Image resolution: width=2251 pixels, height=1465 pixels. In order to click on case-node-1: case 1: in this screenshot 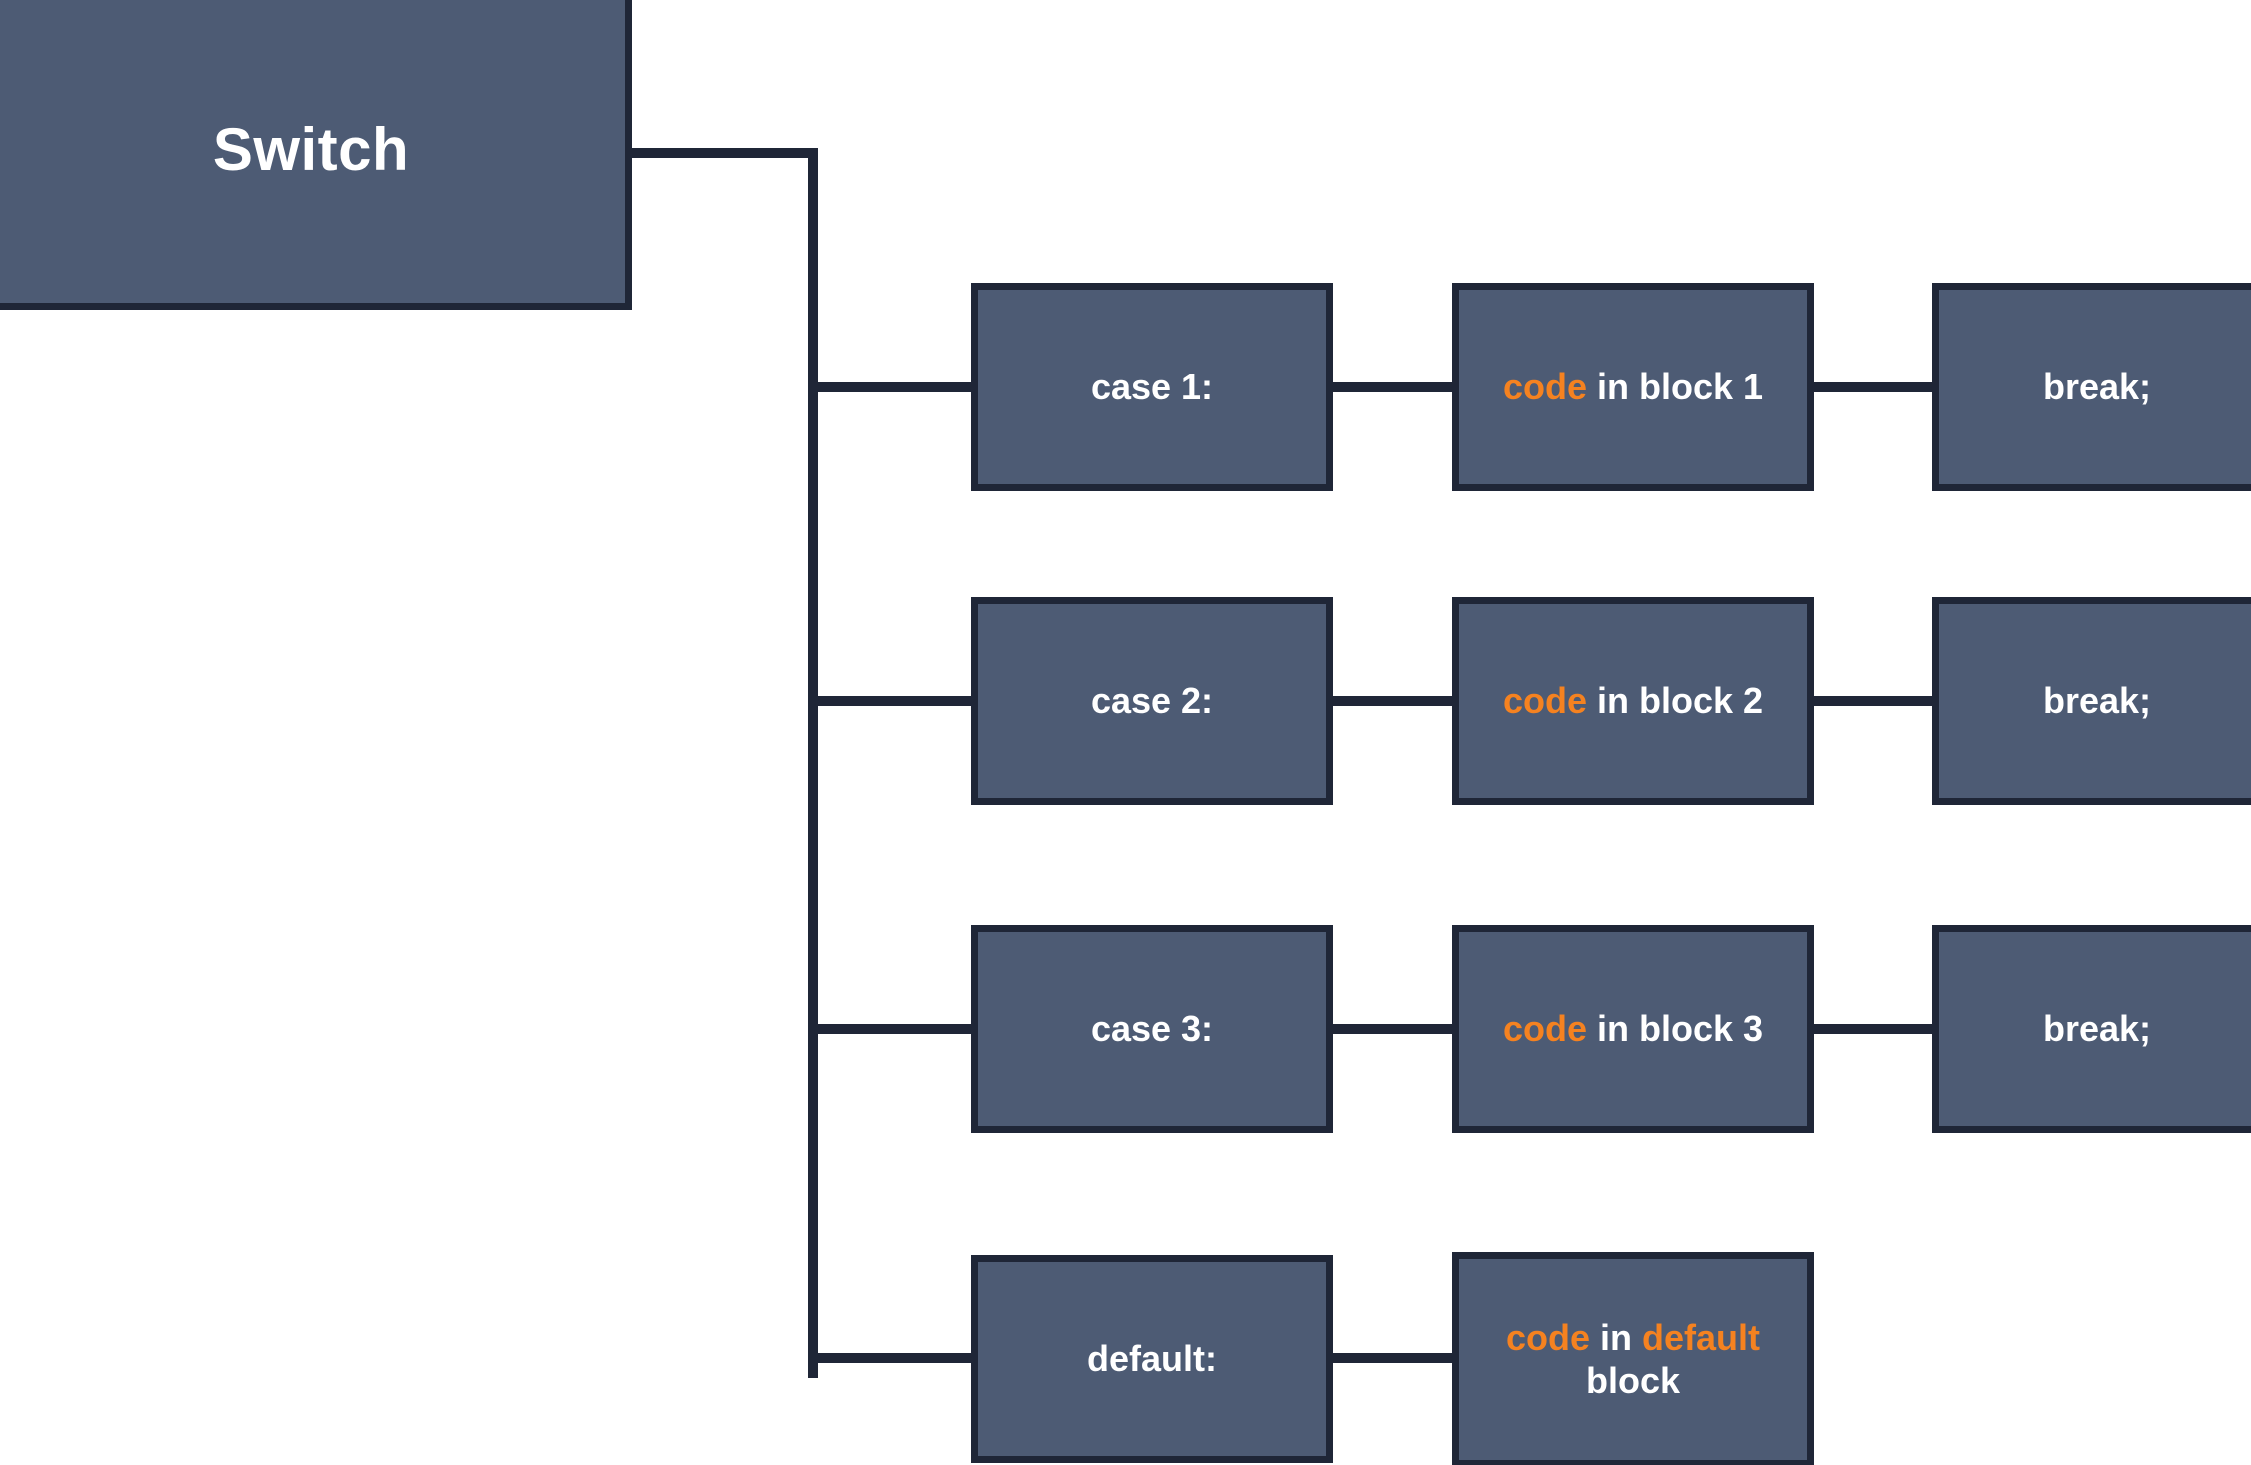, I will do `click(1152, 387)`.